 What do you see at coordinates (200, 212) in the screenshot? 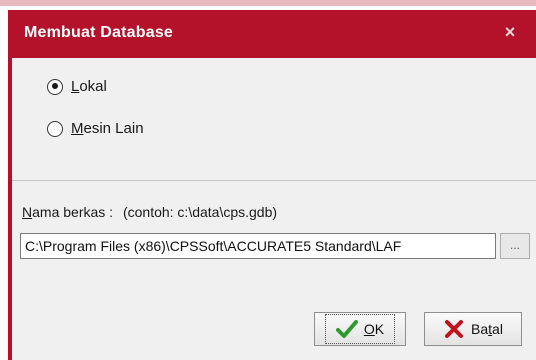
I see `file-name-hint: (contoh: c:\data\cps.gdb)` at bounding box center [200, 212].